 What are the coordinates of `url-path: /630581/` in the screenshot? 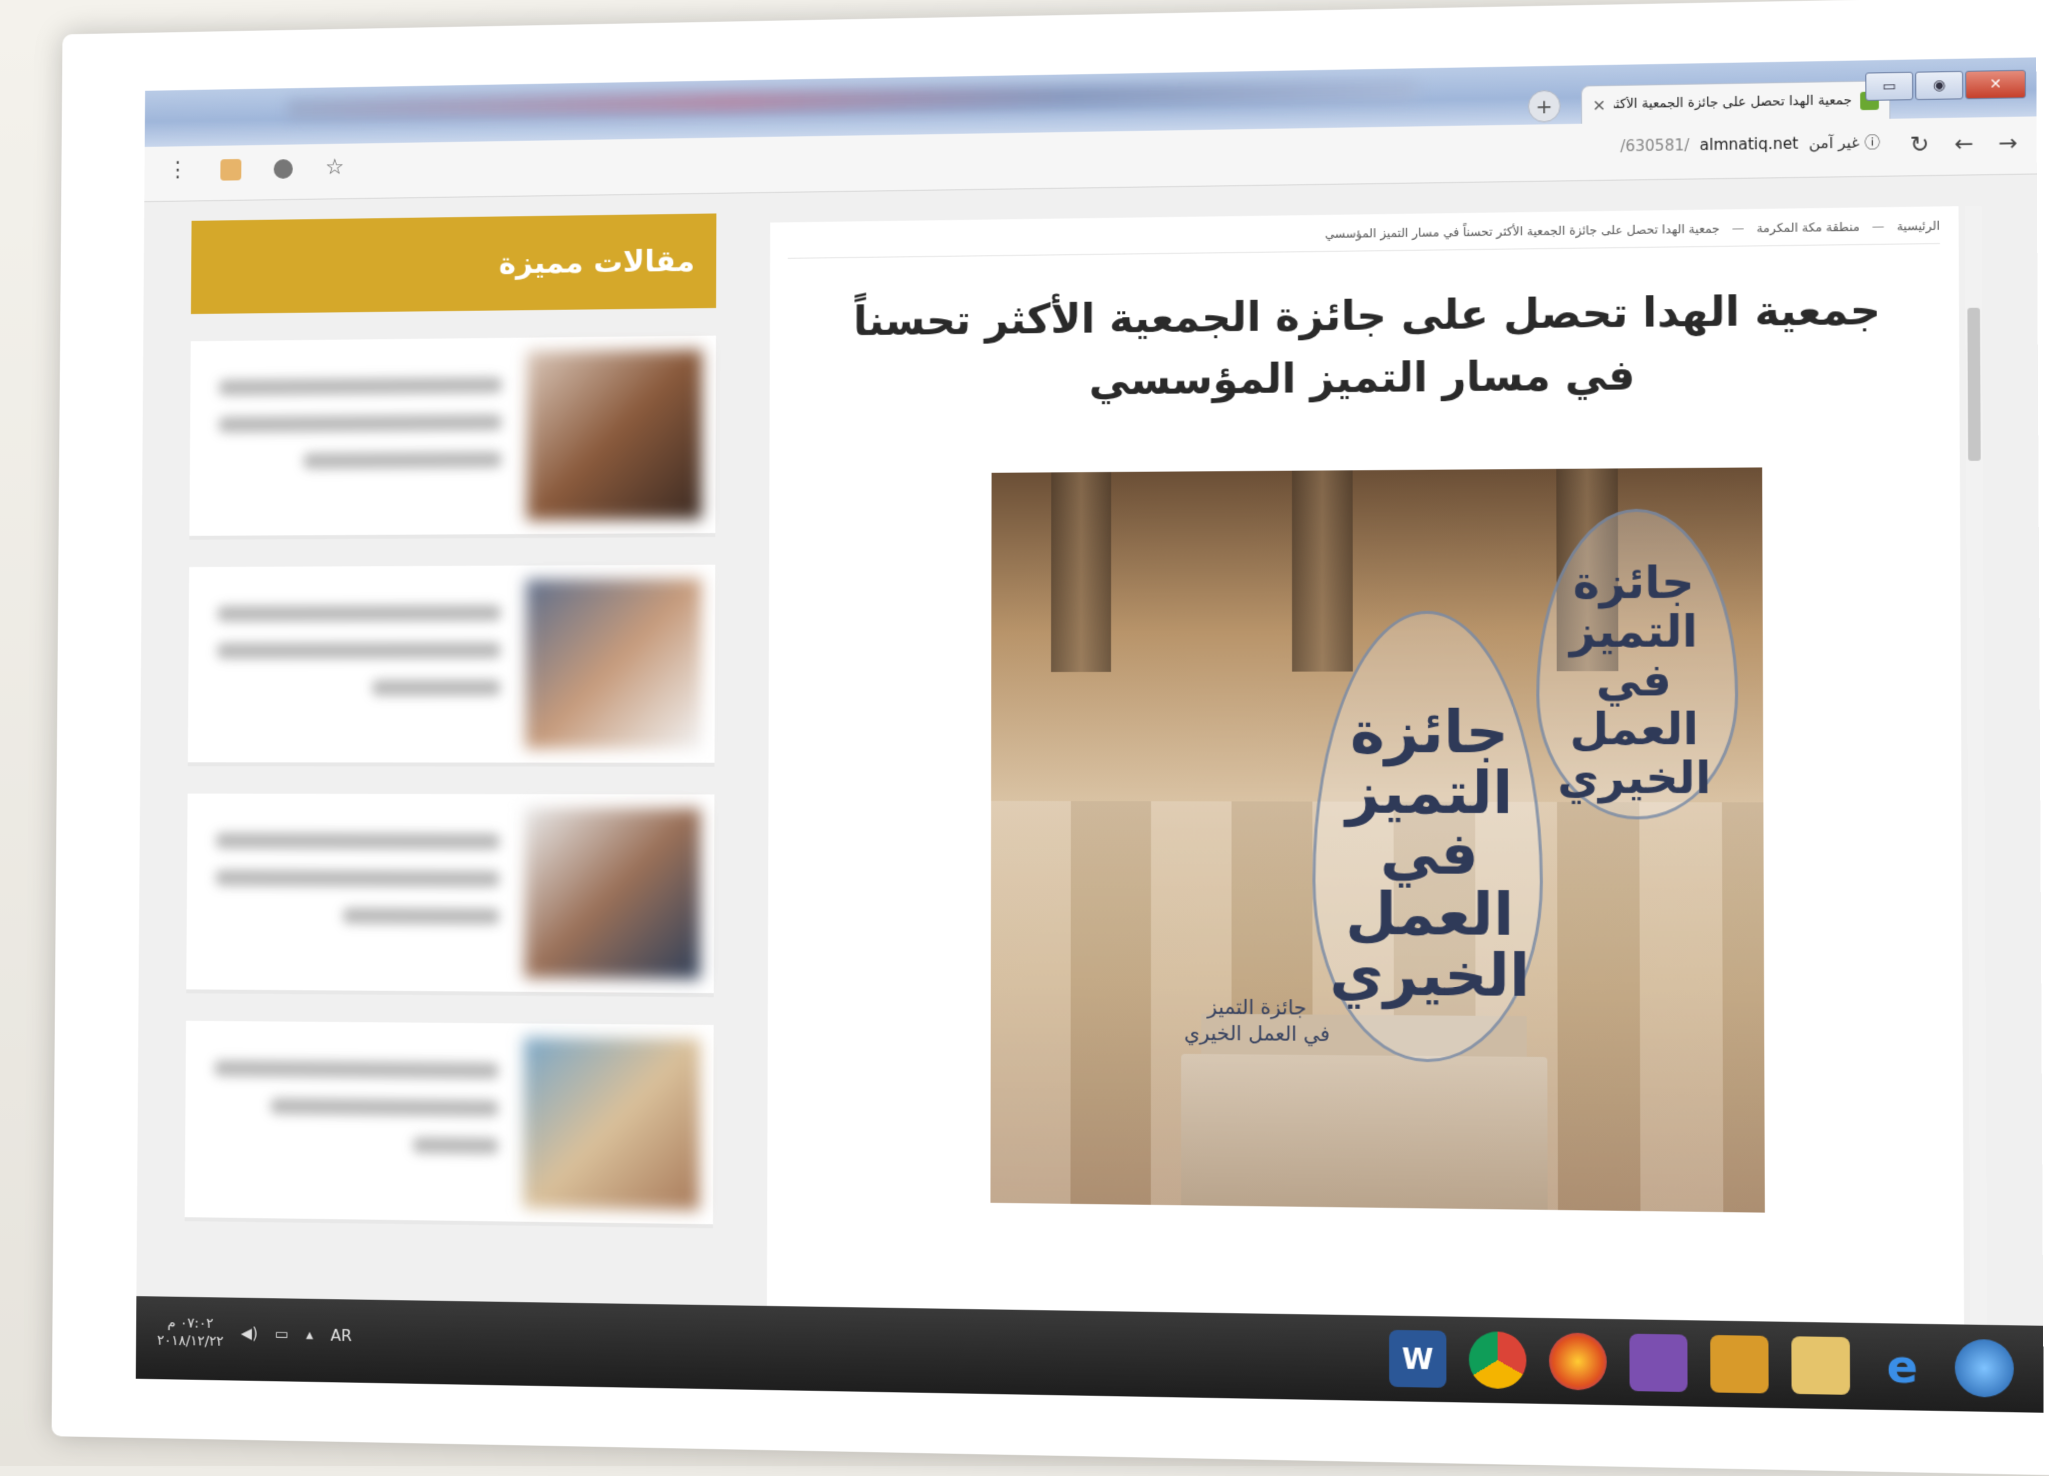 It's located at (1655, 145).